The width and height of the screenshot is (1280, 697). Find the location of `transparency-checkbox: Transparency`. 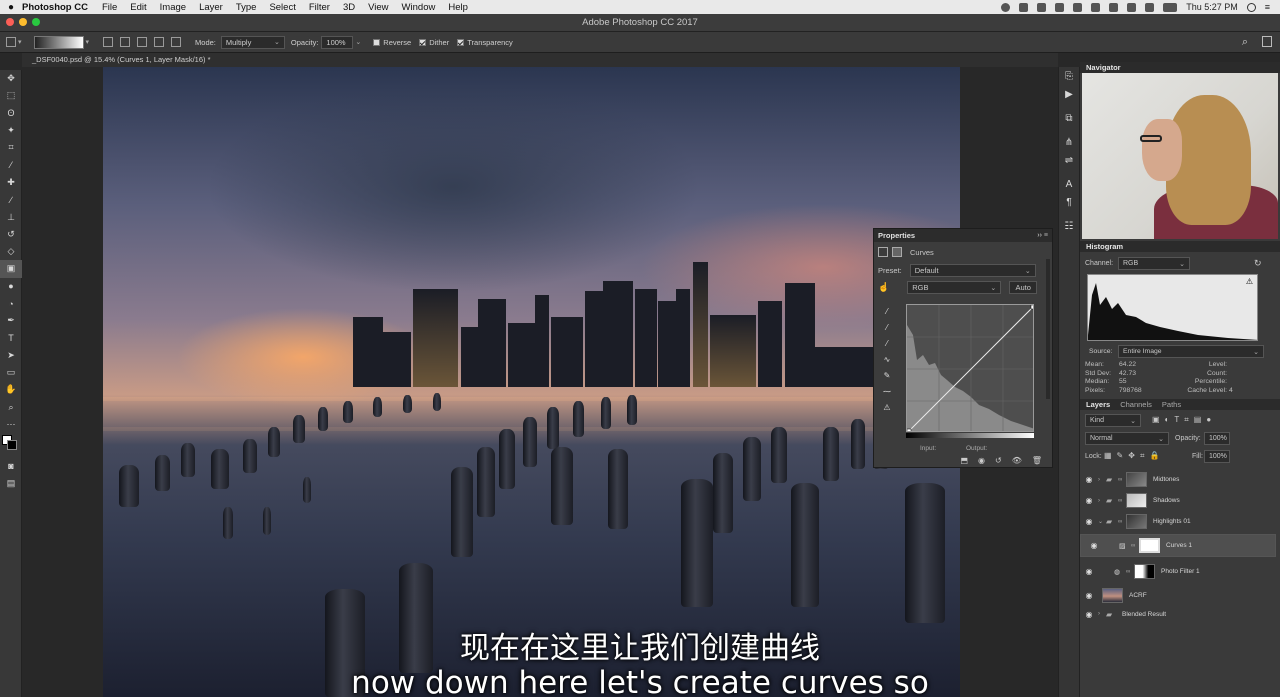

transparency-checkbox: Transparency is located at coordinates (485, 42).